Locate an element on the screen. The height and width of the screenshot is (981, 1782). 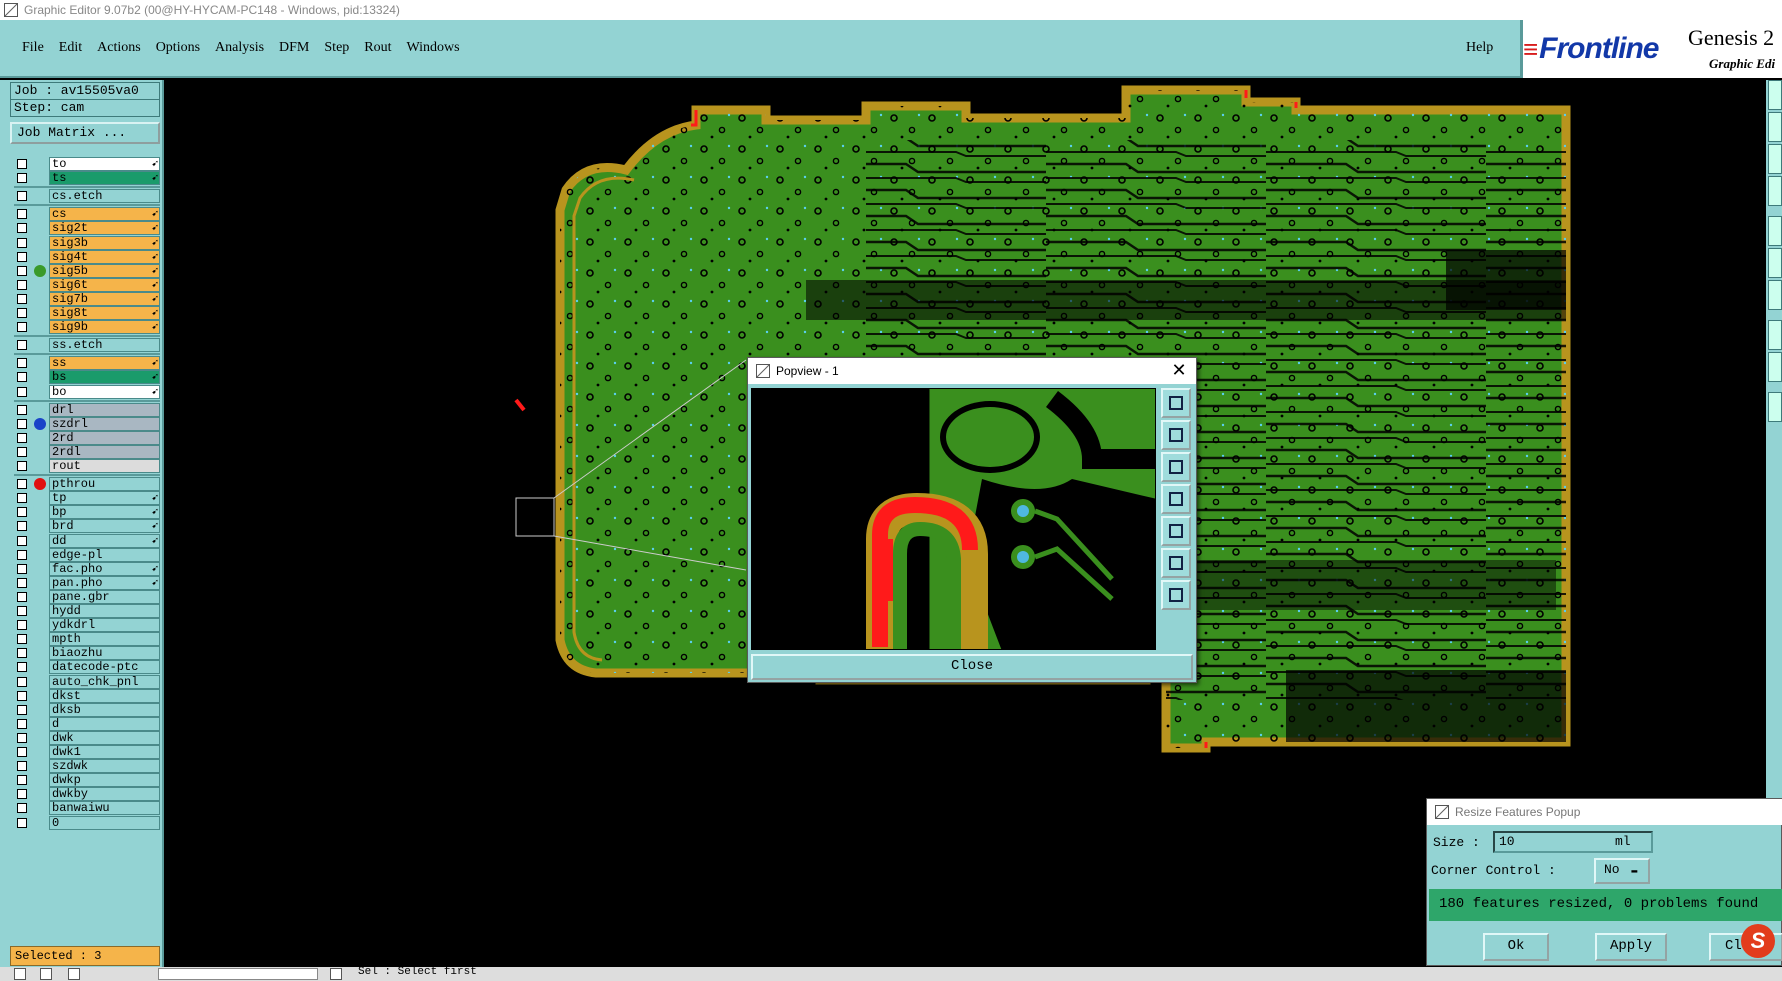
layer-name: dwkby is located at coordinates (104, 794).